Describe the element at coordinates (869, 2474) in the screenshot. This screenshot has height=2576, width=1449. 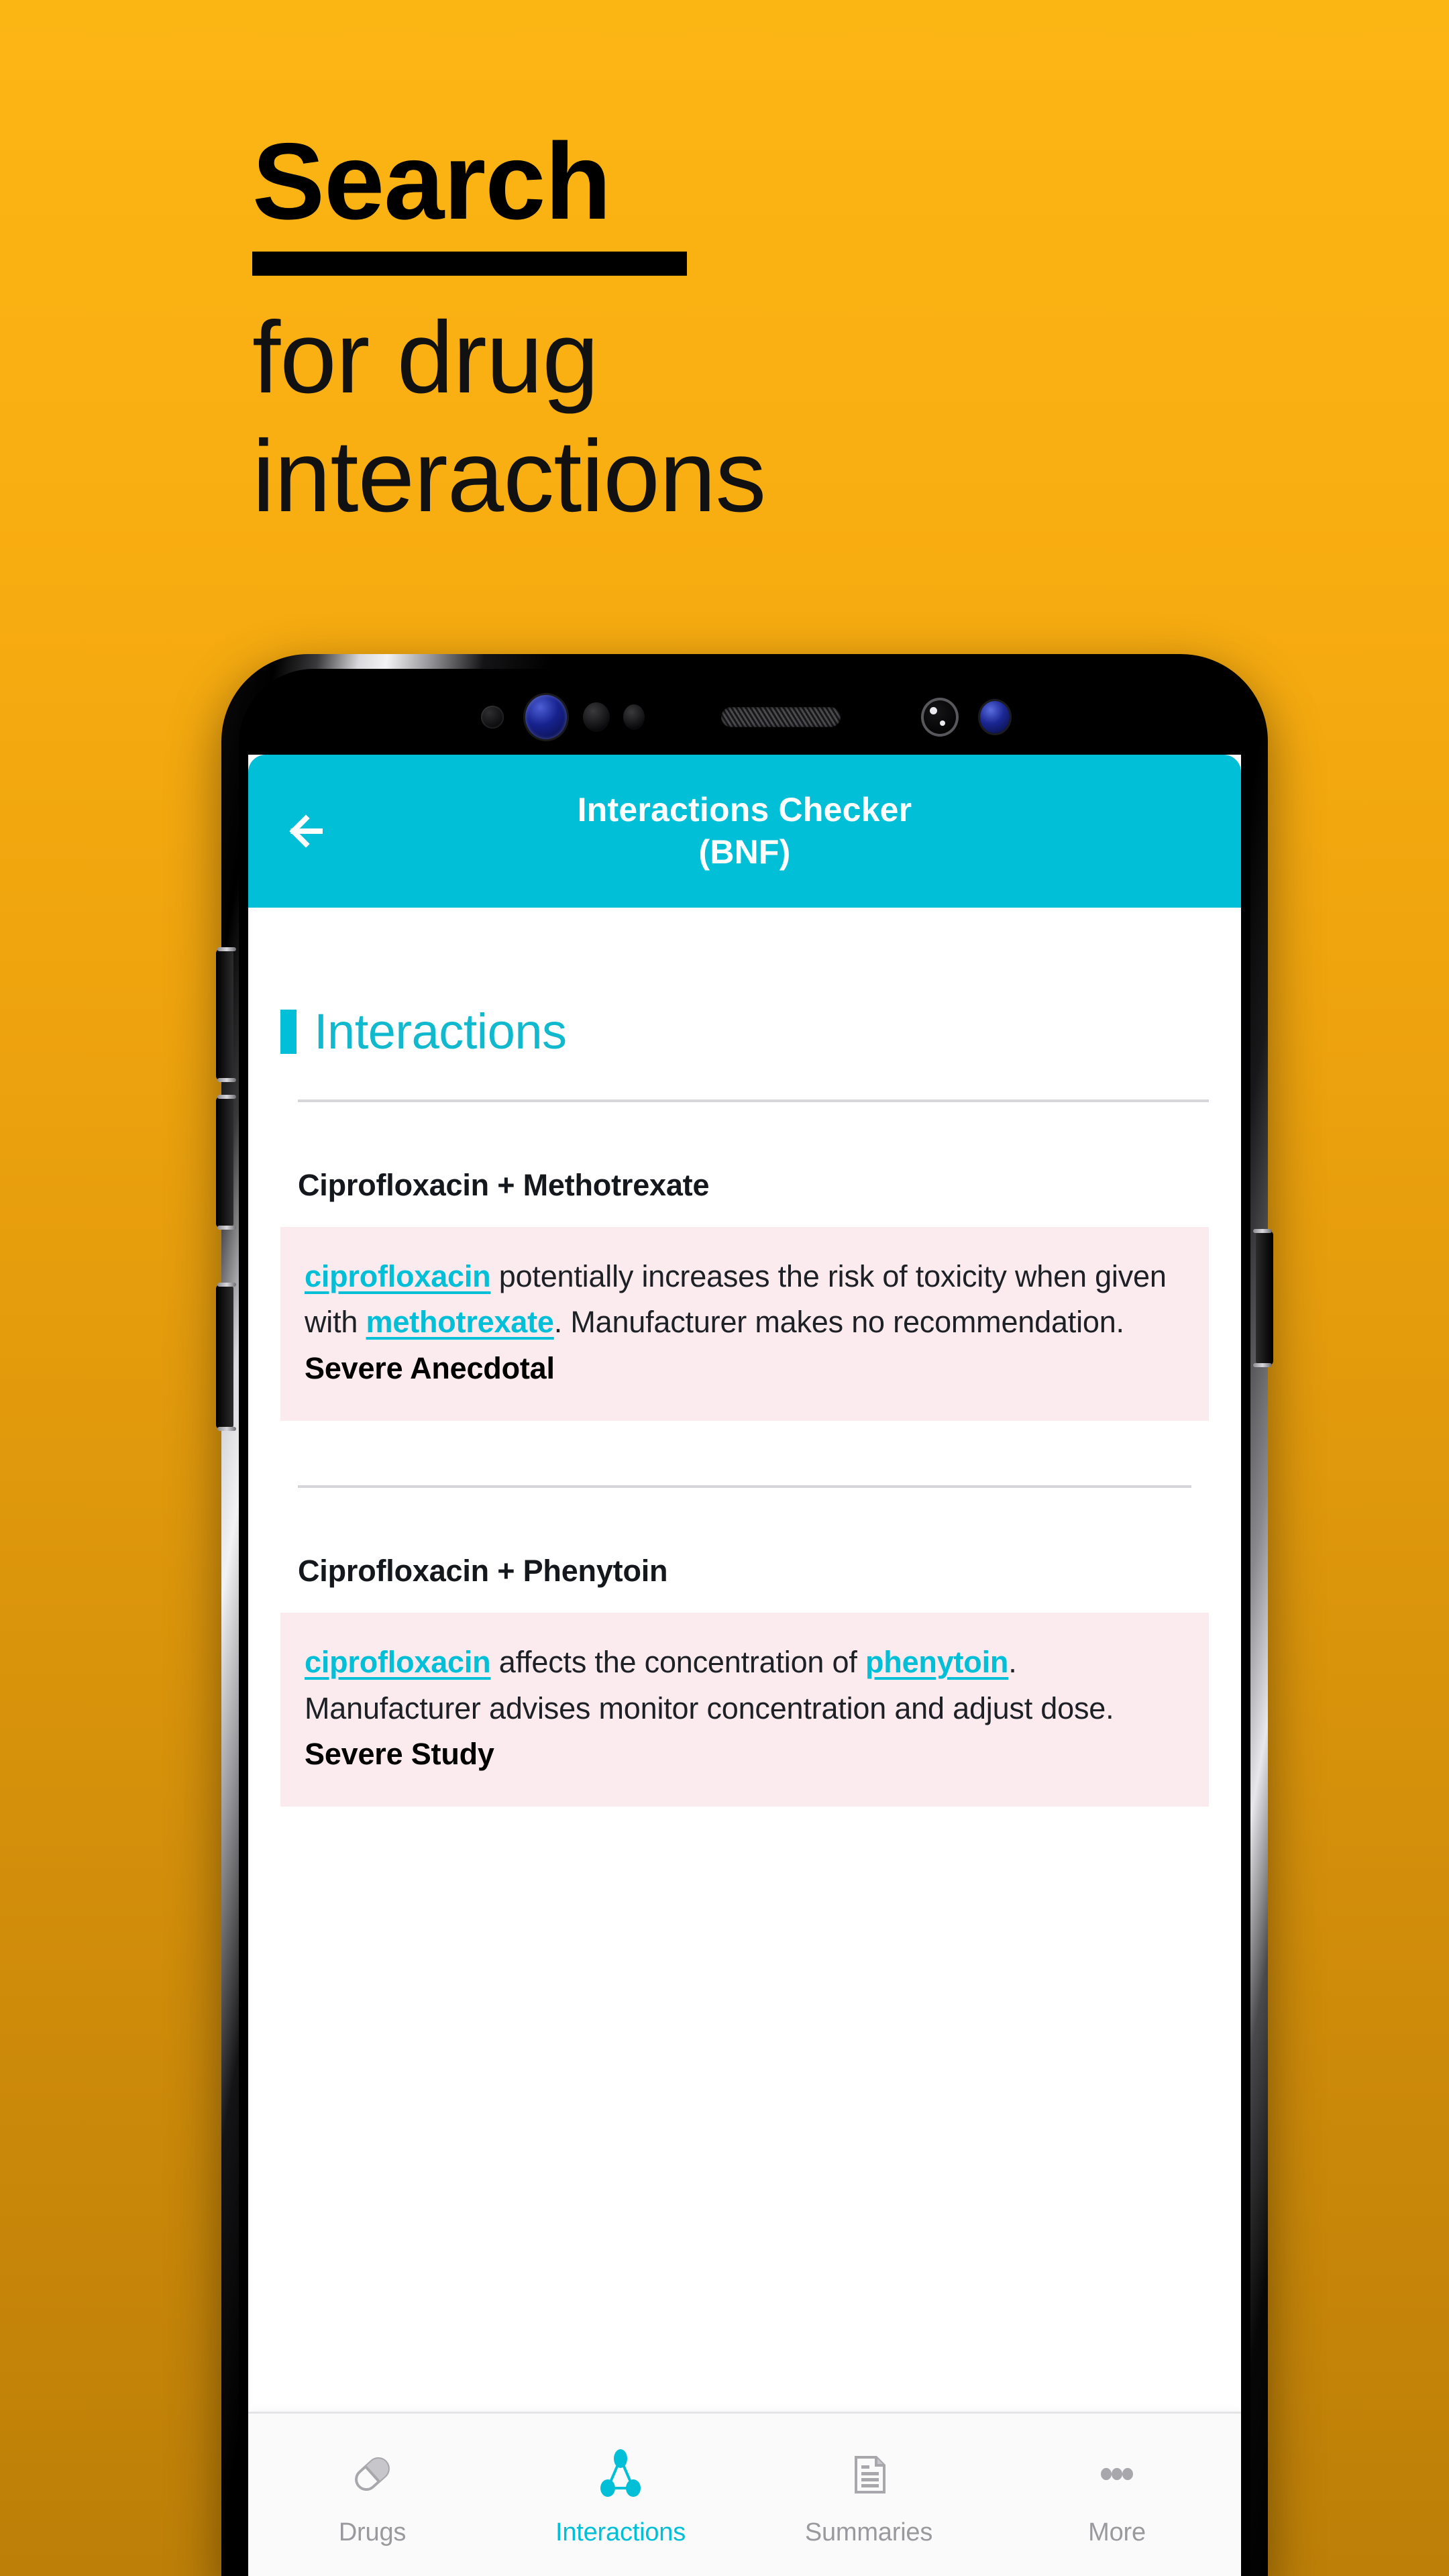
I see `document-icon` at that location.